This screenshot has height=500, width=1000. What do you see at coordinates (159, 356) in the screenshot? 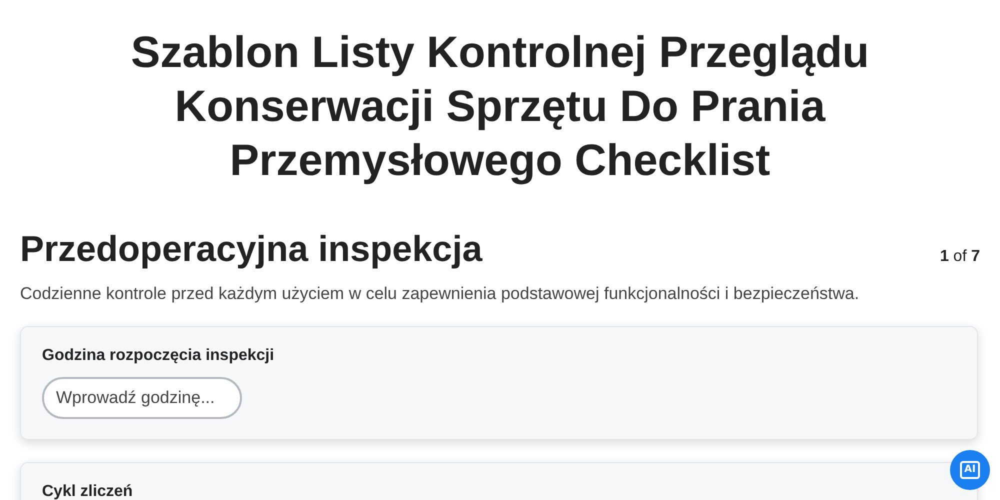
I see `question-label: Godzina rozpoczęcia inspekcji` at bounding box center [159, 356].